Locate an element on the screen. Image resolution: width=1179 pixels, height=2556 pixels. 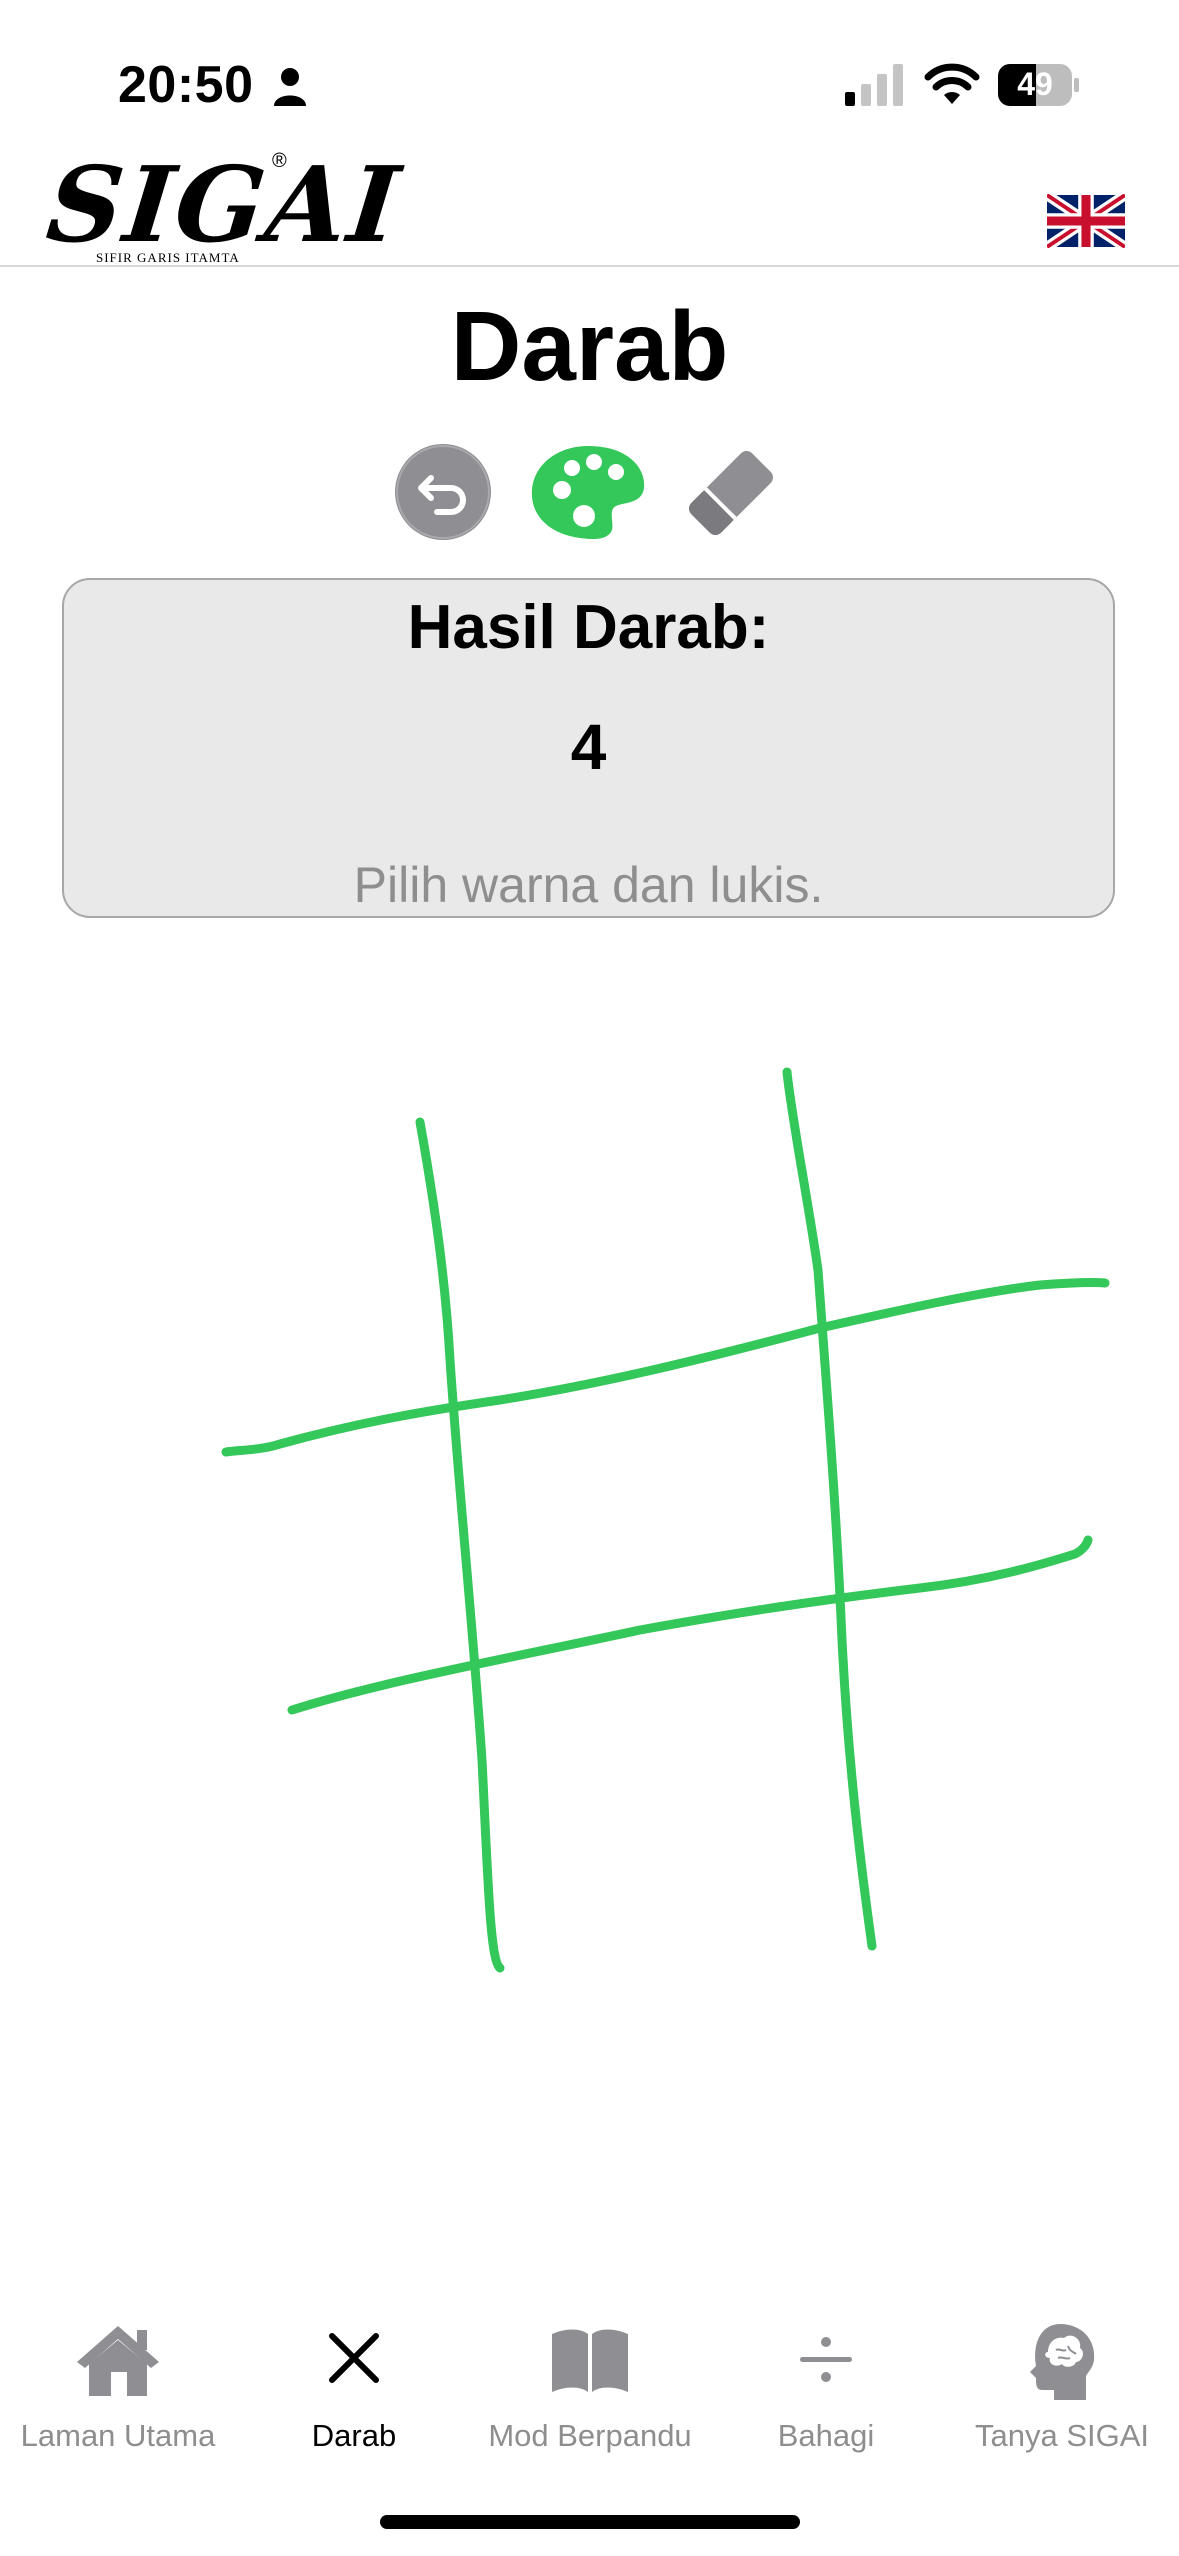
logo-text: SIGAI is located at coordinates (224, 204).